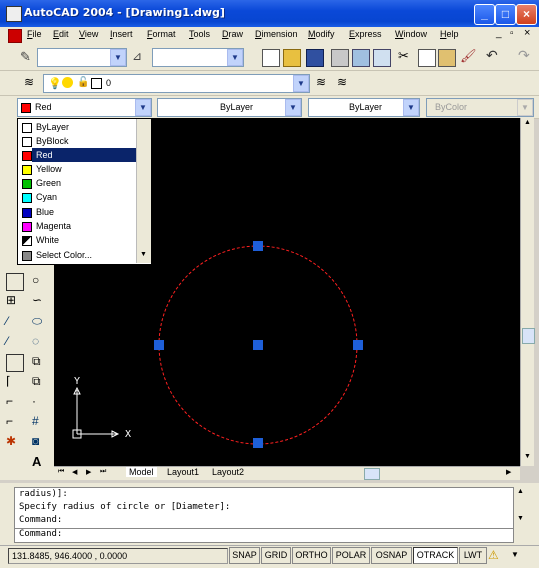  Describe the element at coordinates (15, 282) in the screenshot. I see `draw-tool-1-icon` at that location.